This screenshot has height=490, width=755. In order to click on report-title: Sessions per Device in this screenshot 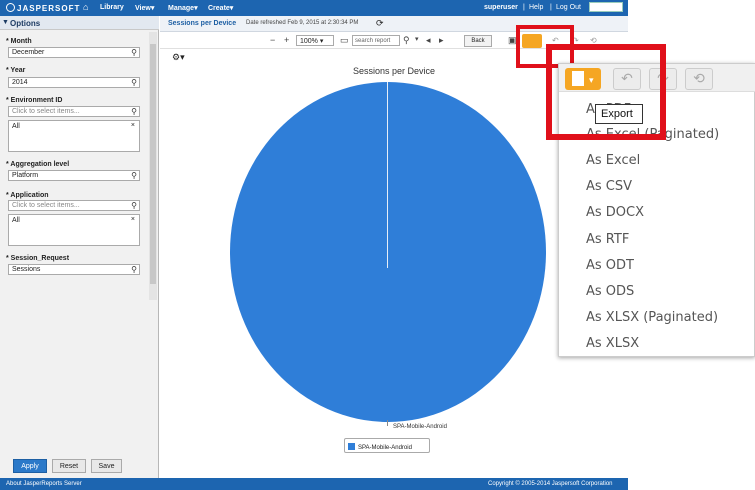, I will do `click(202, 23)`.